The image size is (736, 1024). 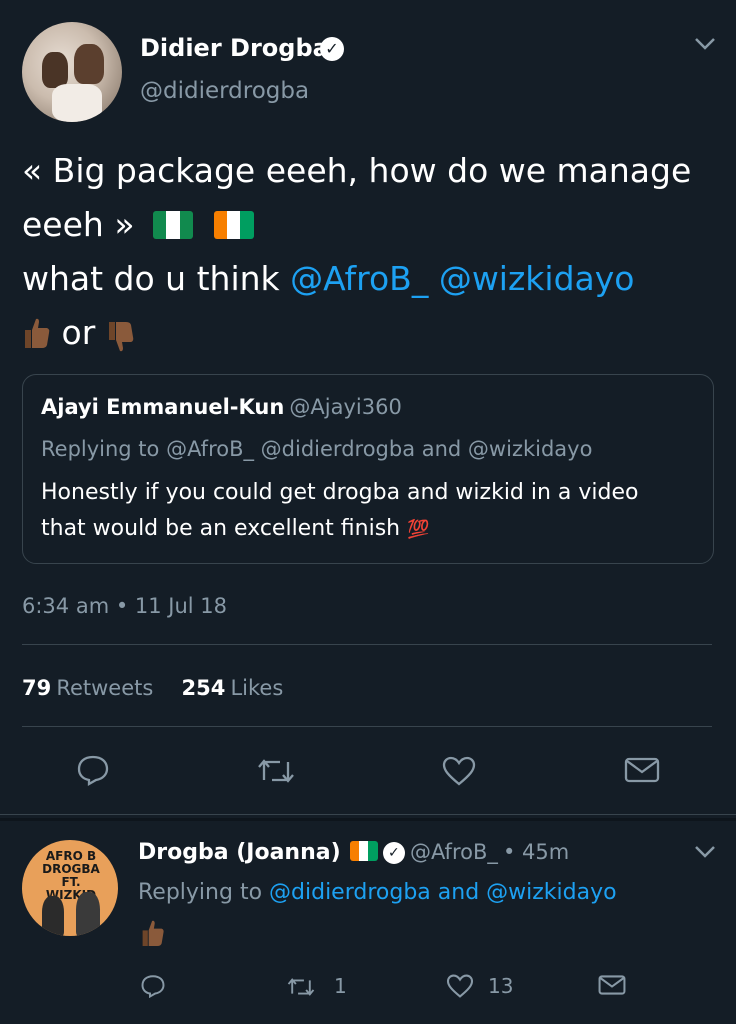 What do you see at coordinates (124, 606) in the screenshot?
I see `tweet-timestamp: 6:34 am • 11 Jul 18` at bounding box center [124, 606].